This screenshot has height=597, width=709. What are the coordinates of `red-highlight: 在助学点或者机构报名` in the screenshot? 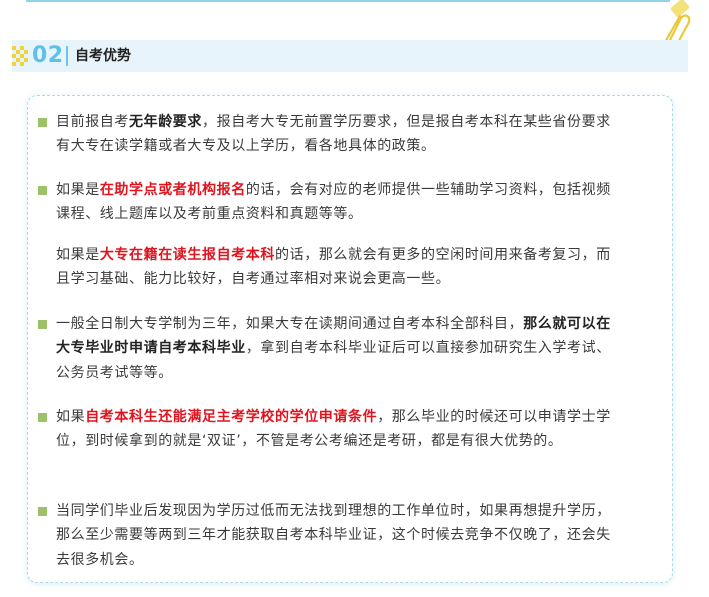 It's located at (172, 190).